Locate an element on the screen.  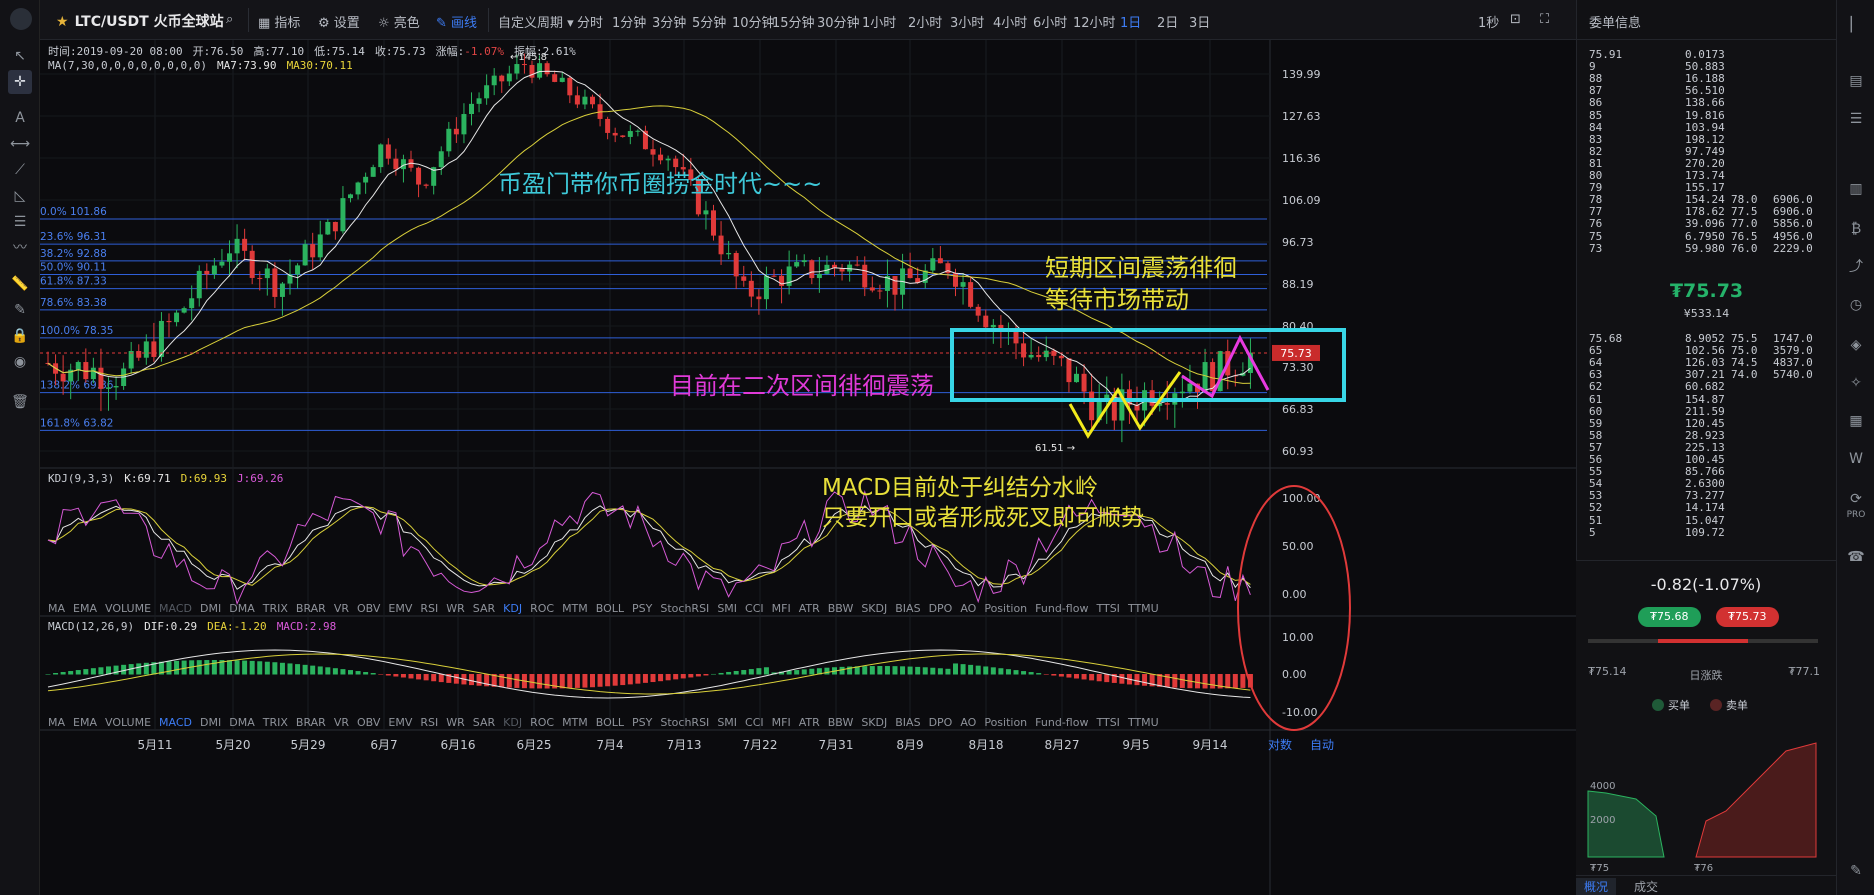
horizontal-line-icon: ⟷ is located at coordinates (20, 144).